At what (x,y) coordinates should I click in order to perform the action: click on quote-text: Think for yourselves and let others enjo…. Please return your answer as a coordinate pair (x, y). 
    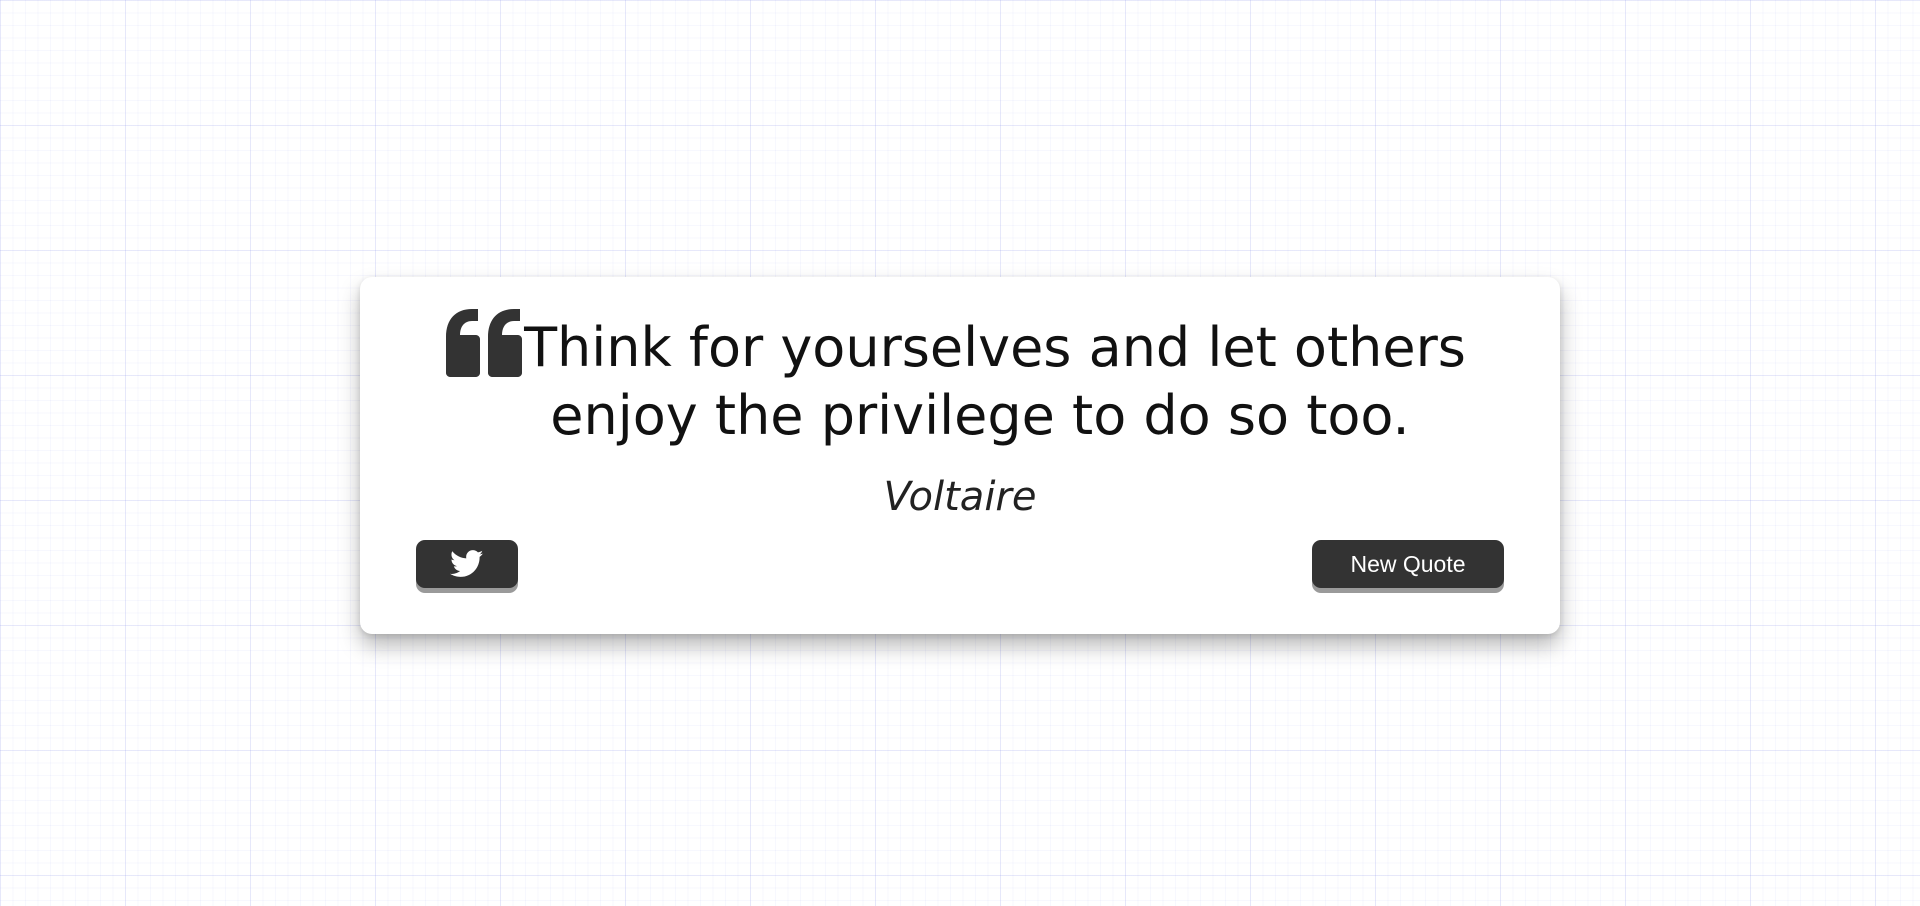
    Looking at the image, I should click on (980, 382).